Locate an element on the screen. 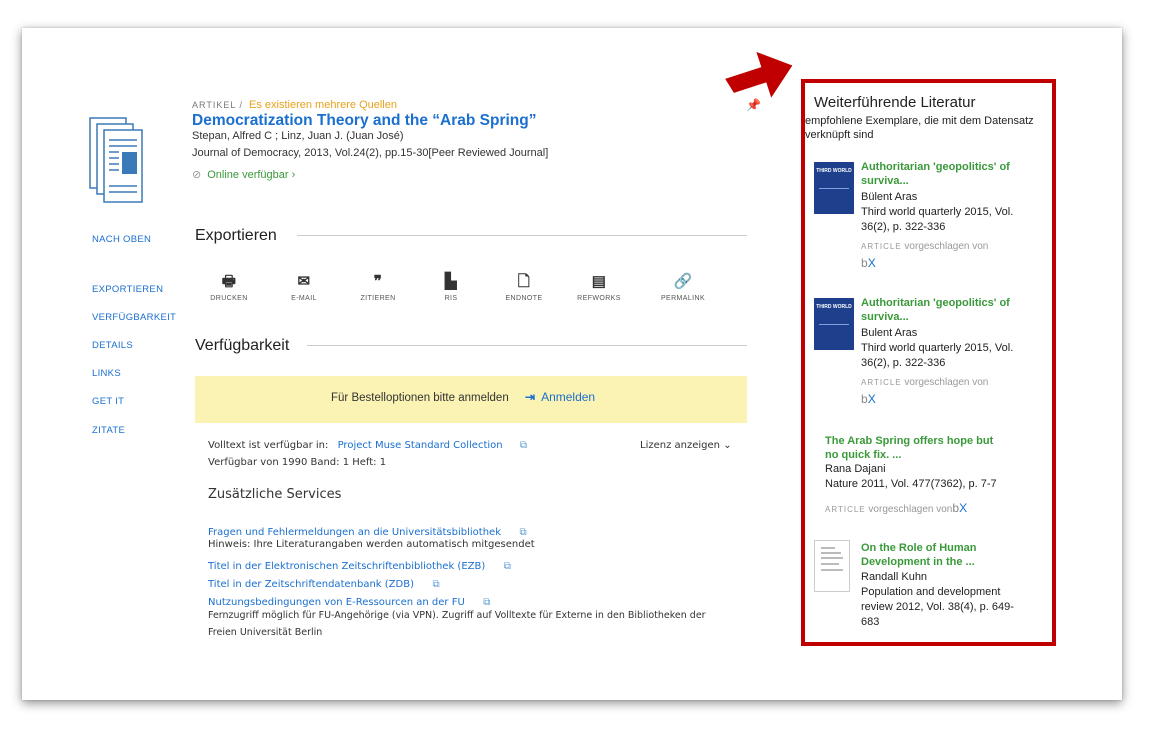 The image size is (1149, 732). record-type: ARTIKEL / Es existieren mehrere Quellen is located at coordinates (294, 105).